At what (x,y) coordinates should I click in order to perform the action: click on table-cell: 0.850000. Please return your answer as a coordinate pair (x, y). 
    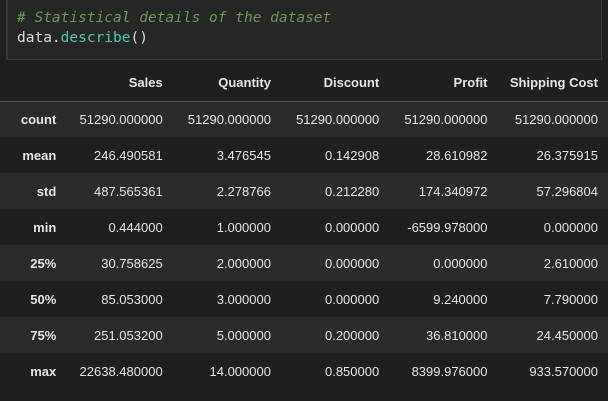
    Looking at the image, I should click on (352, 371).